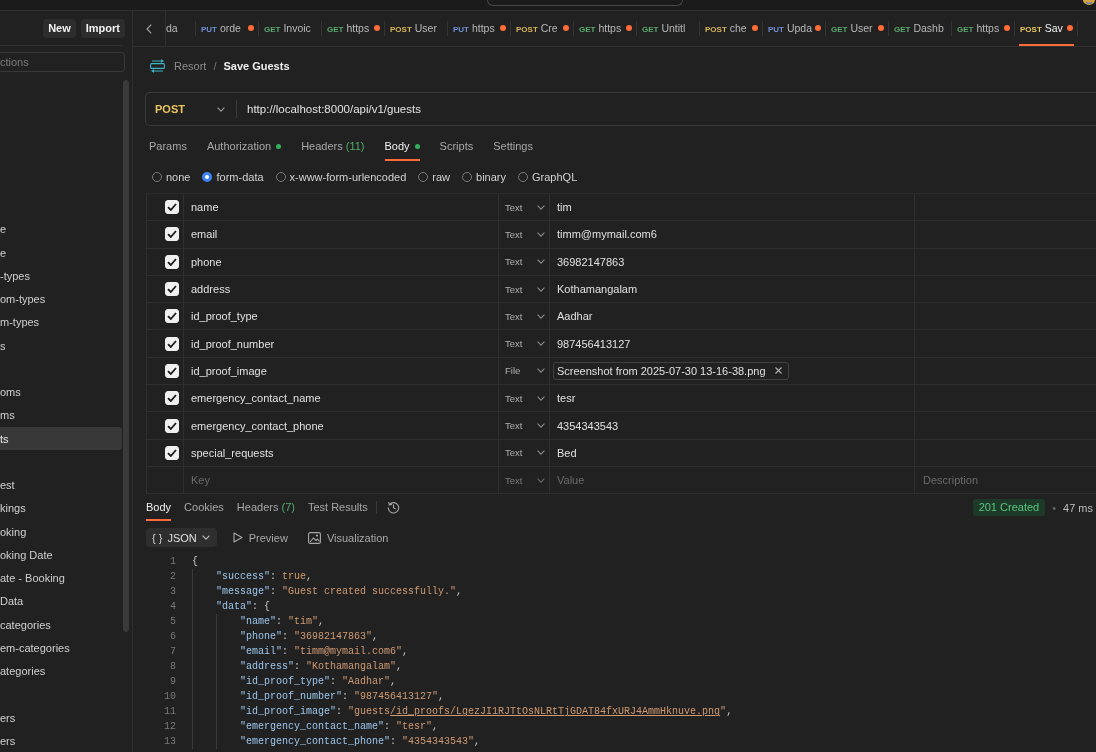  Describe the element at coordinates (341, 371) in the screenshot. I see `key-field: id_proof_image` at that location.